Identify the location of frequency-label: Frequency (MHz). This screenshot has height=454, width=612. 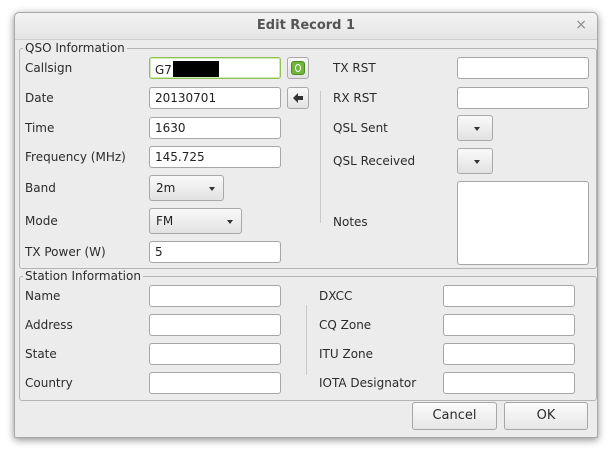
(75, 157).